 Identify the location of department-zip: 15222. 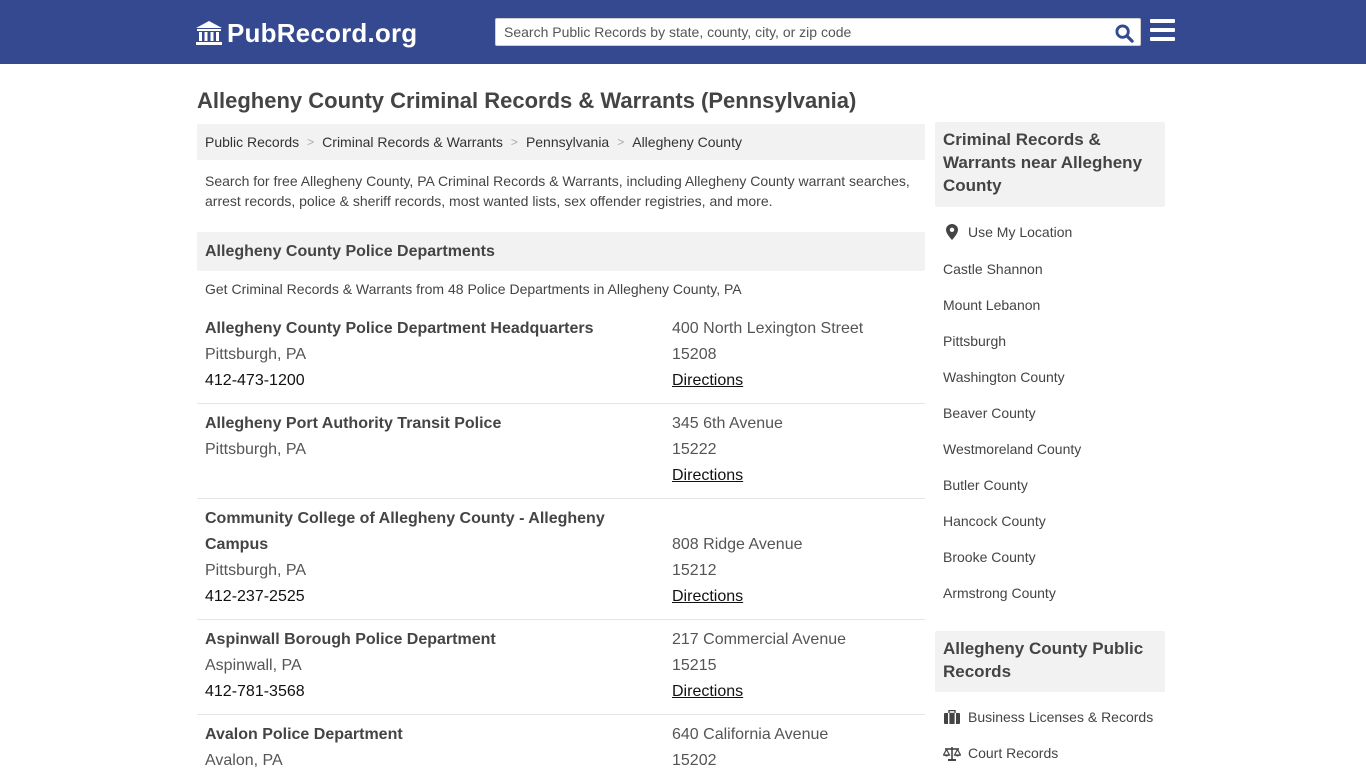
(694, 449).